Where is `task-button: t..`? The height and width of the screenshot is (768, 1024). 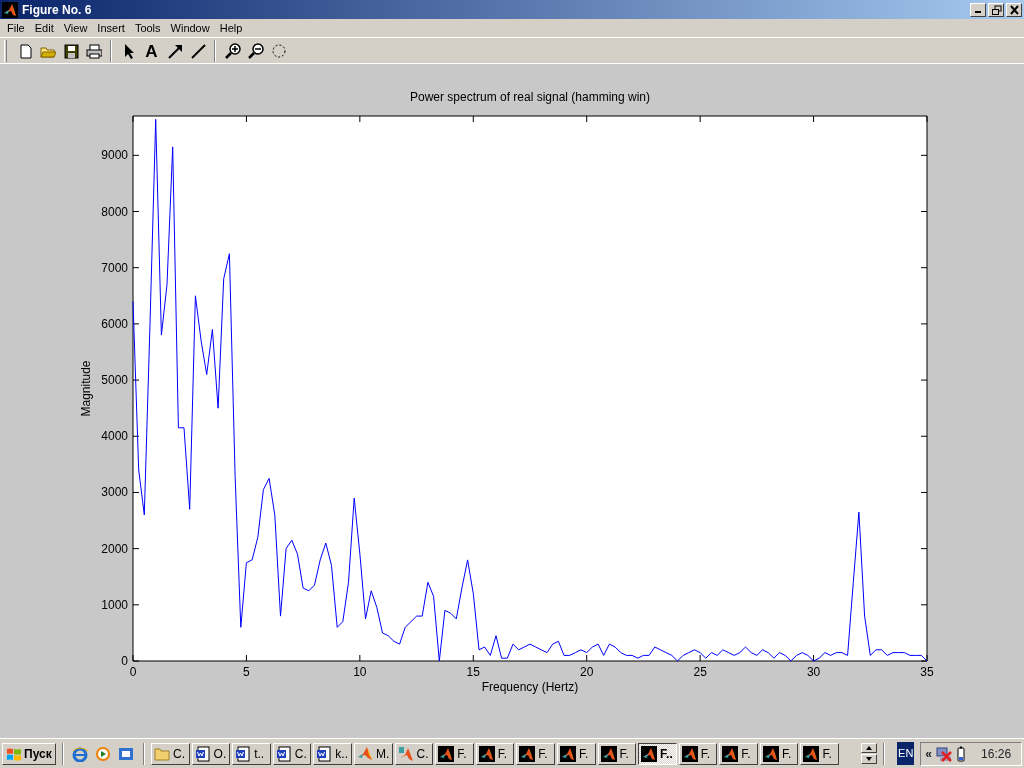 task-button: t.. is located at coordinates (251, 753).